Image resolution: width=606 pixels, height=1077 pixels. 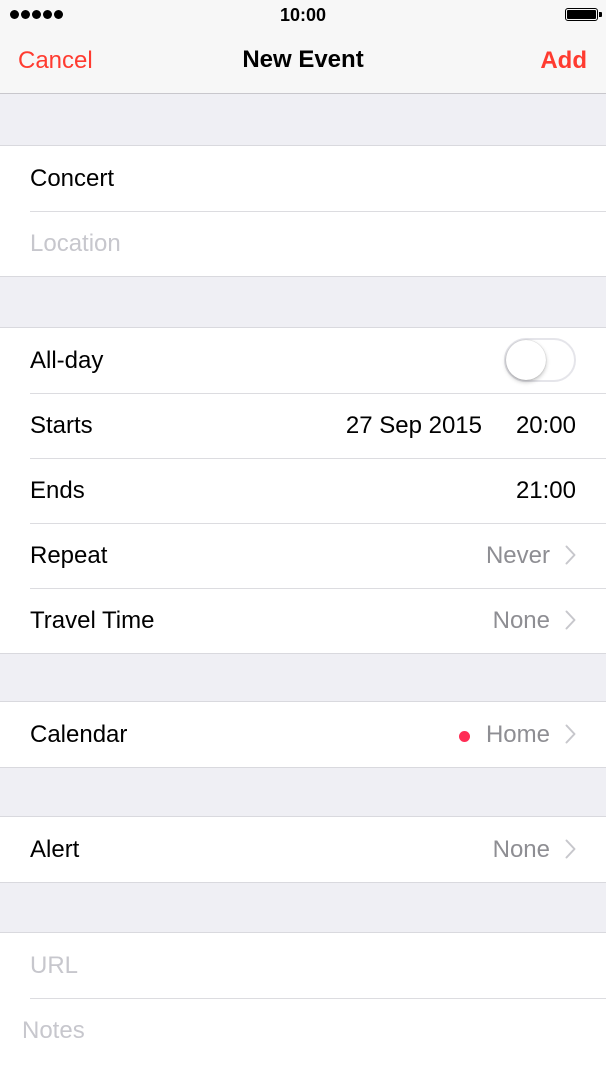 What do you see at coordinates (303, 620) in the screenshot?
I see `travel-time-row: Travel Time None` at bounding box center [303, 620].